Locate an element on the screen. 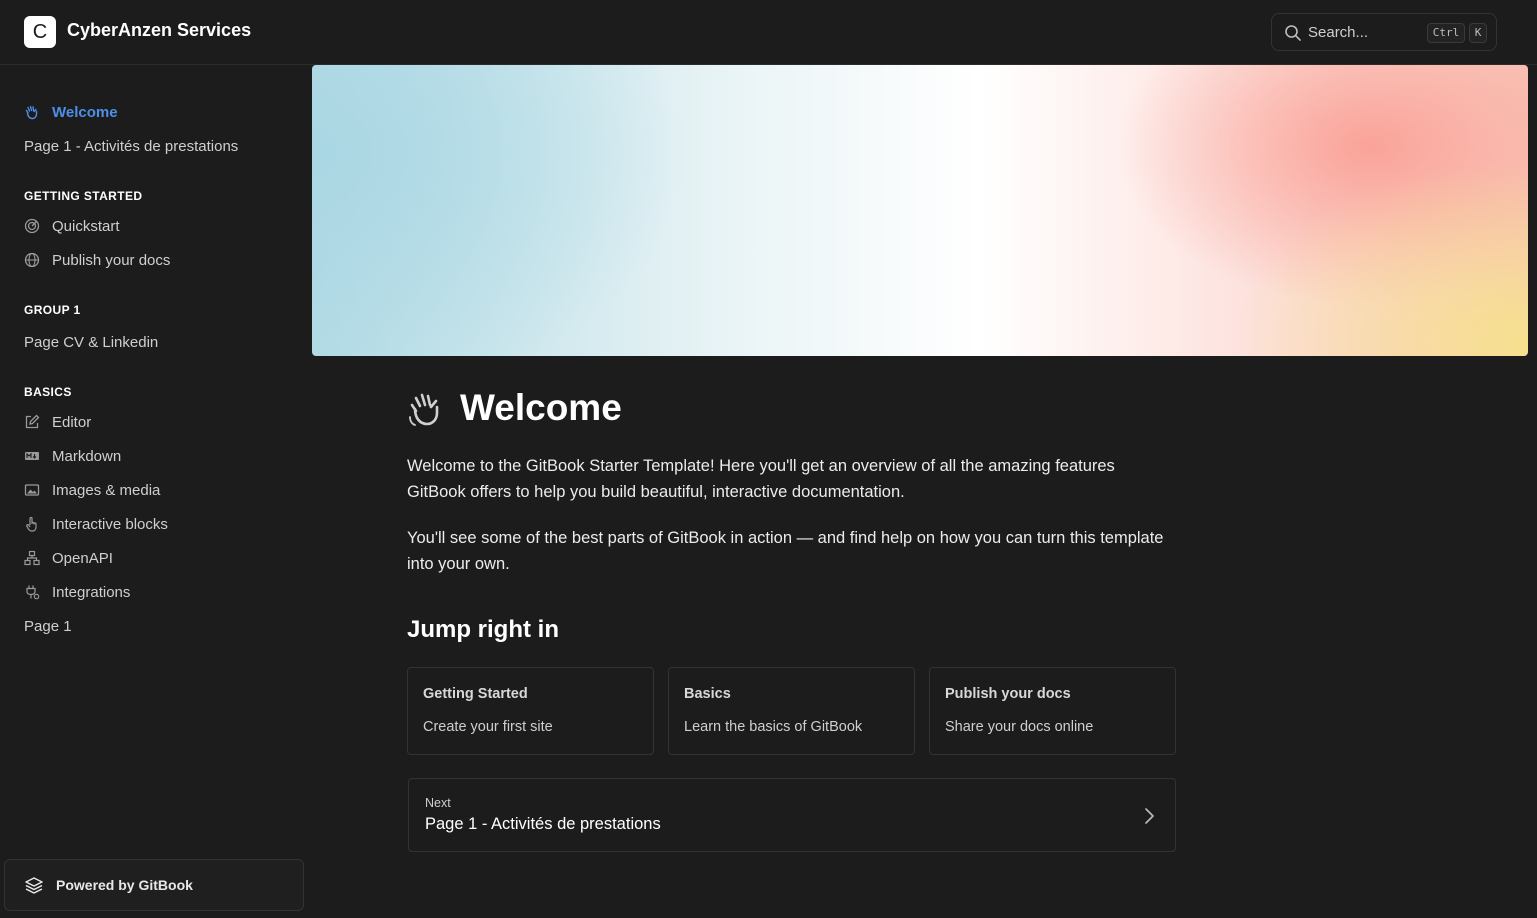  sidebar-item-page-cv-linkedin: Page CV & Linkedin is located at coordinates (91, 342).